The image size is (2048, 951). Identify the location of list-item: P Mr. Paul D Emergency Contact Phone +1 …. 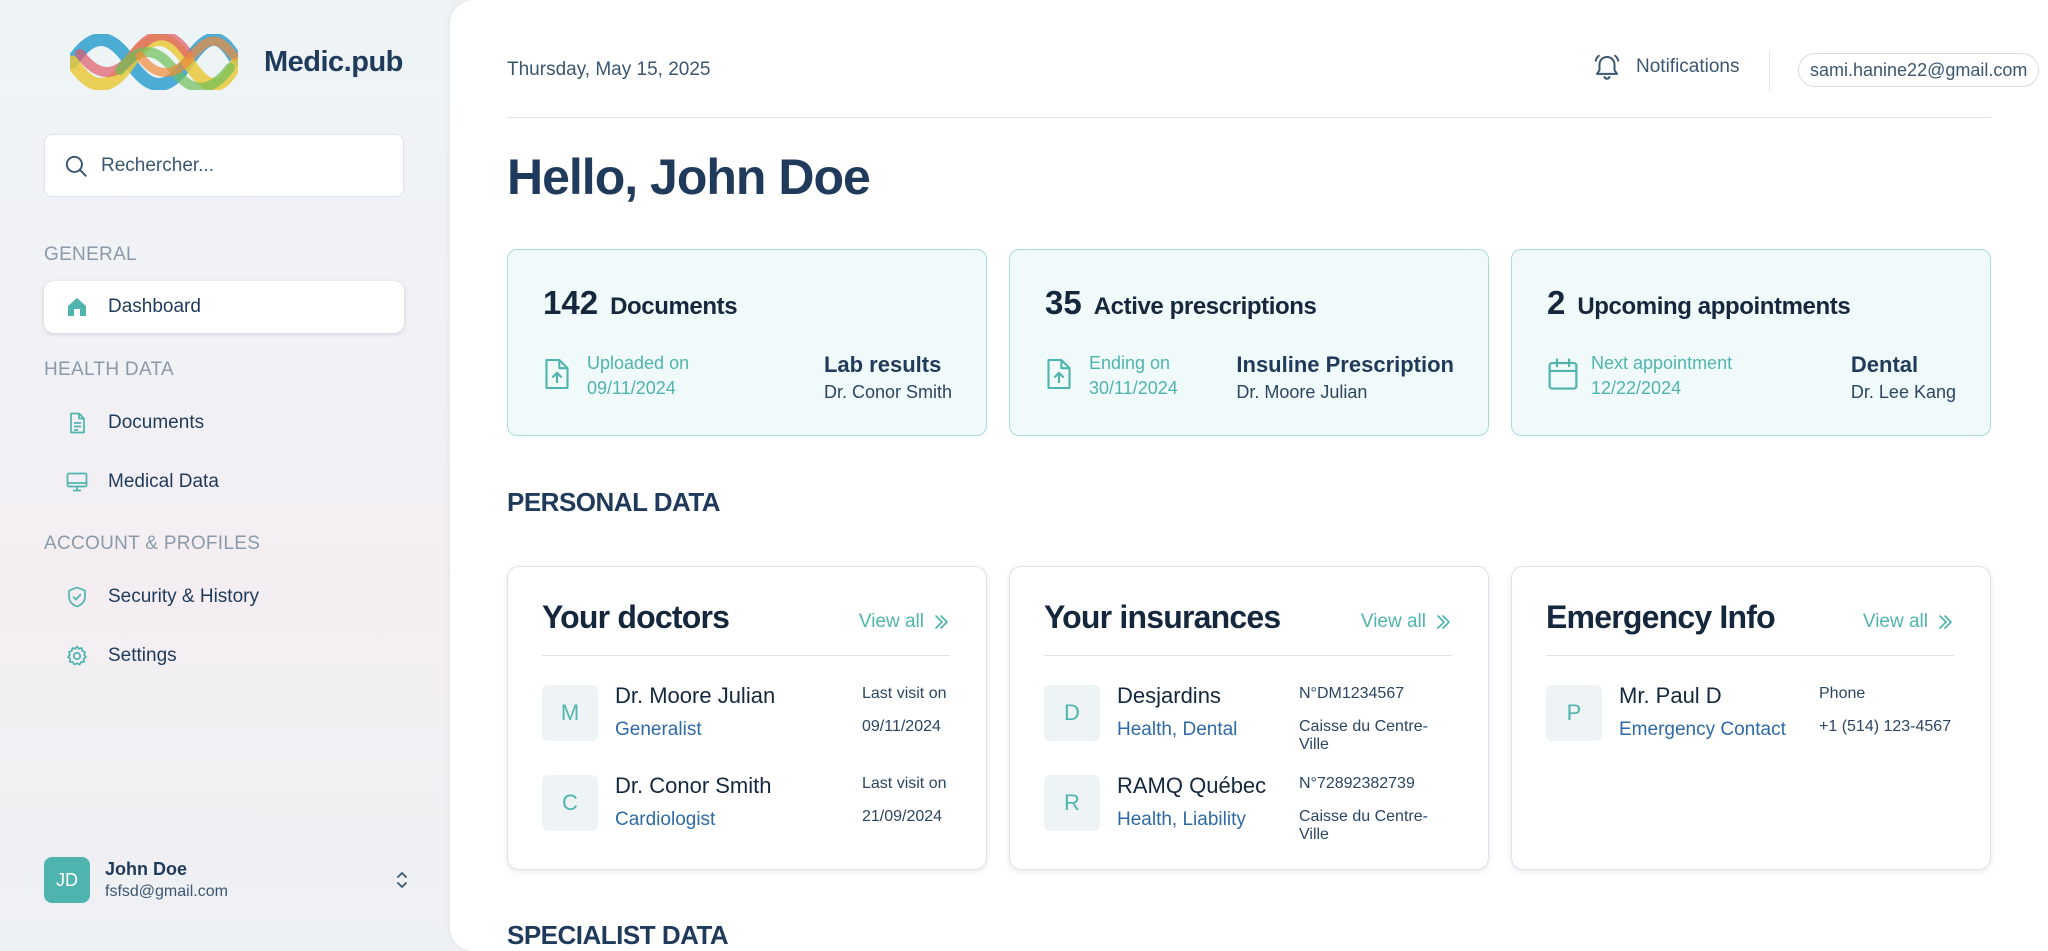
(1751, 713).